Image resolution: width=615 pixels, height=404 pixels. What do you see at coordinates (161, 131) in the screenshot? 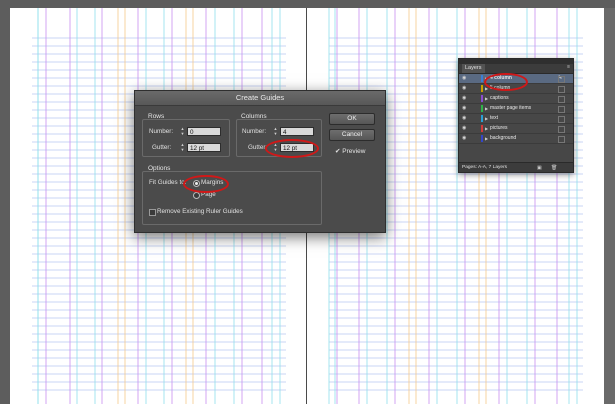
I see `rows-number-label: Number:` at bounding box center [161, 131].